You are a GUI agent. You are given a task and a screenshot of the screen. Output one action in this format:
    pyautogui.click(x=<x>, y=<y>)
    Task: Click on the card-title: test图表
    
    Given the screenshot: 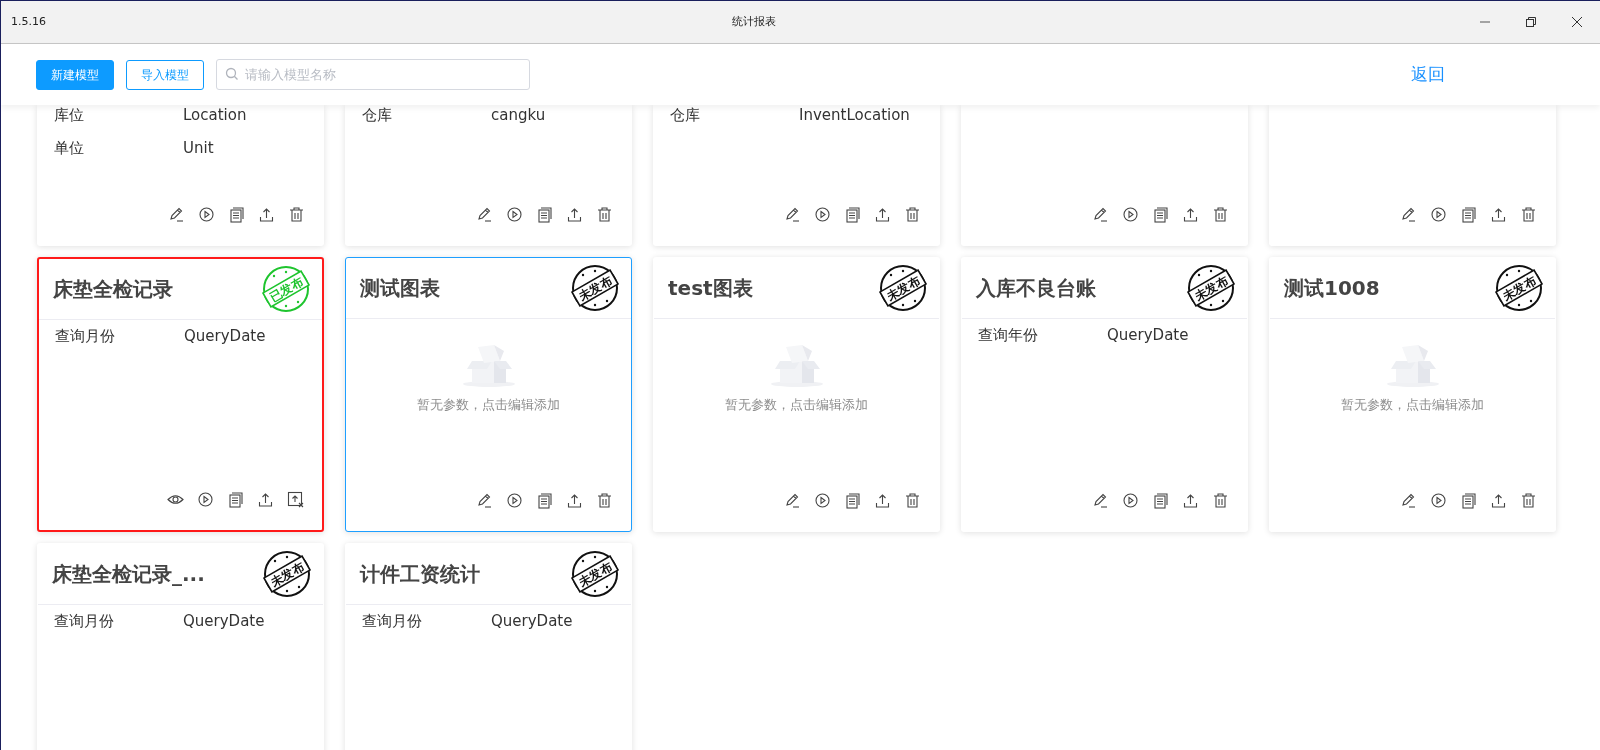 What is the action you would take?
    pyautogui.click(x=710, y=288)
    